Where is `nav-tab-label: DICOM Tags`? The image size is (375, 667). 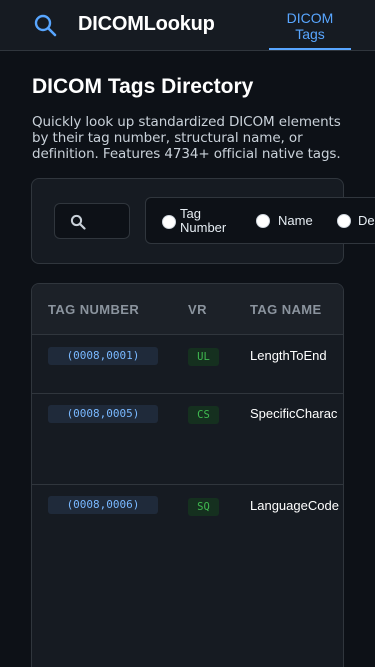 nav-tab-label: DICOM Tags is located at coordinates (310, 26).